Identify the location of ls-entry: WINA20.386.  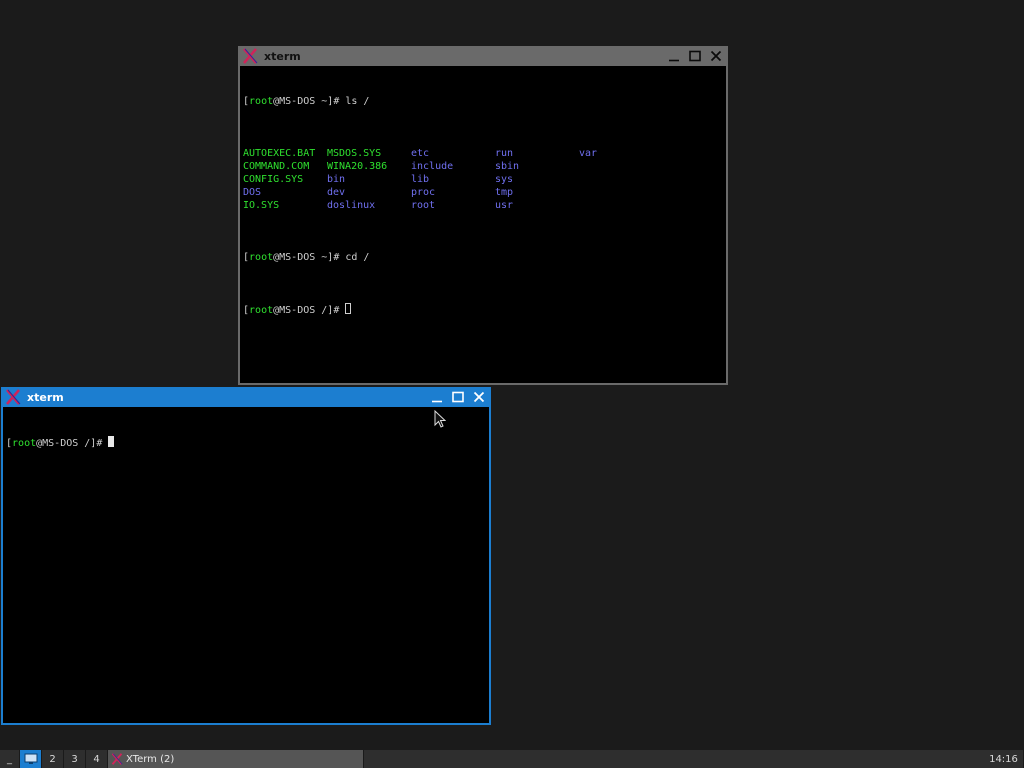
(357, 166).